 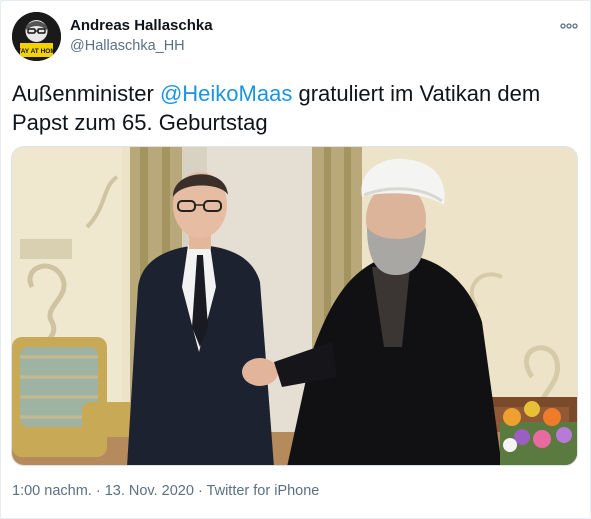 What do you see at coordinates (37, 51) in the screenshot?
I see `avatar-text: STAY AT HOME` at bounding box center [37, 51].